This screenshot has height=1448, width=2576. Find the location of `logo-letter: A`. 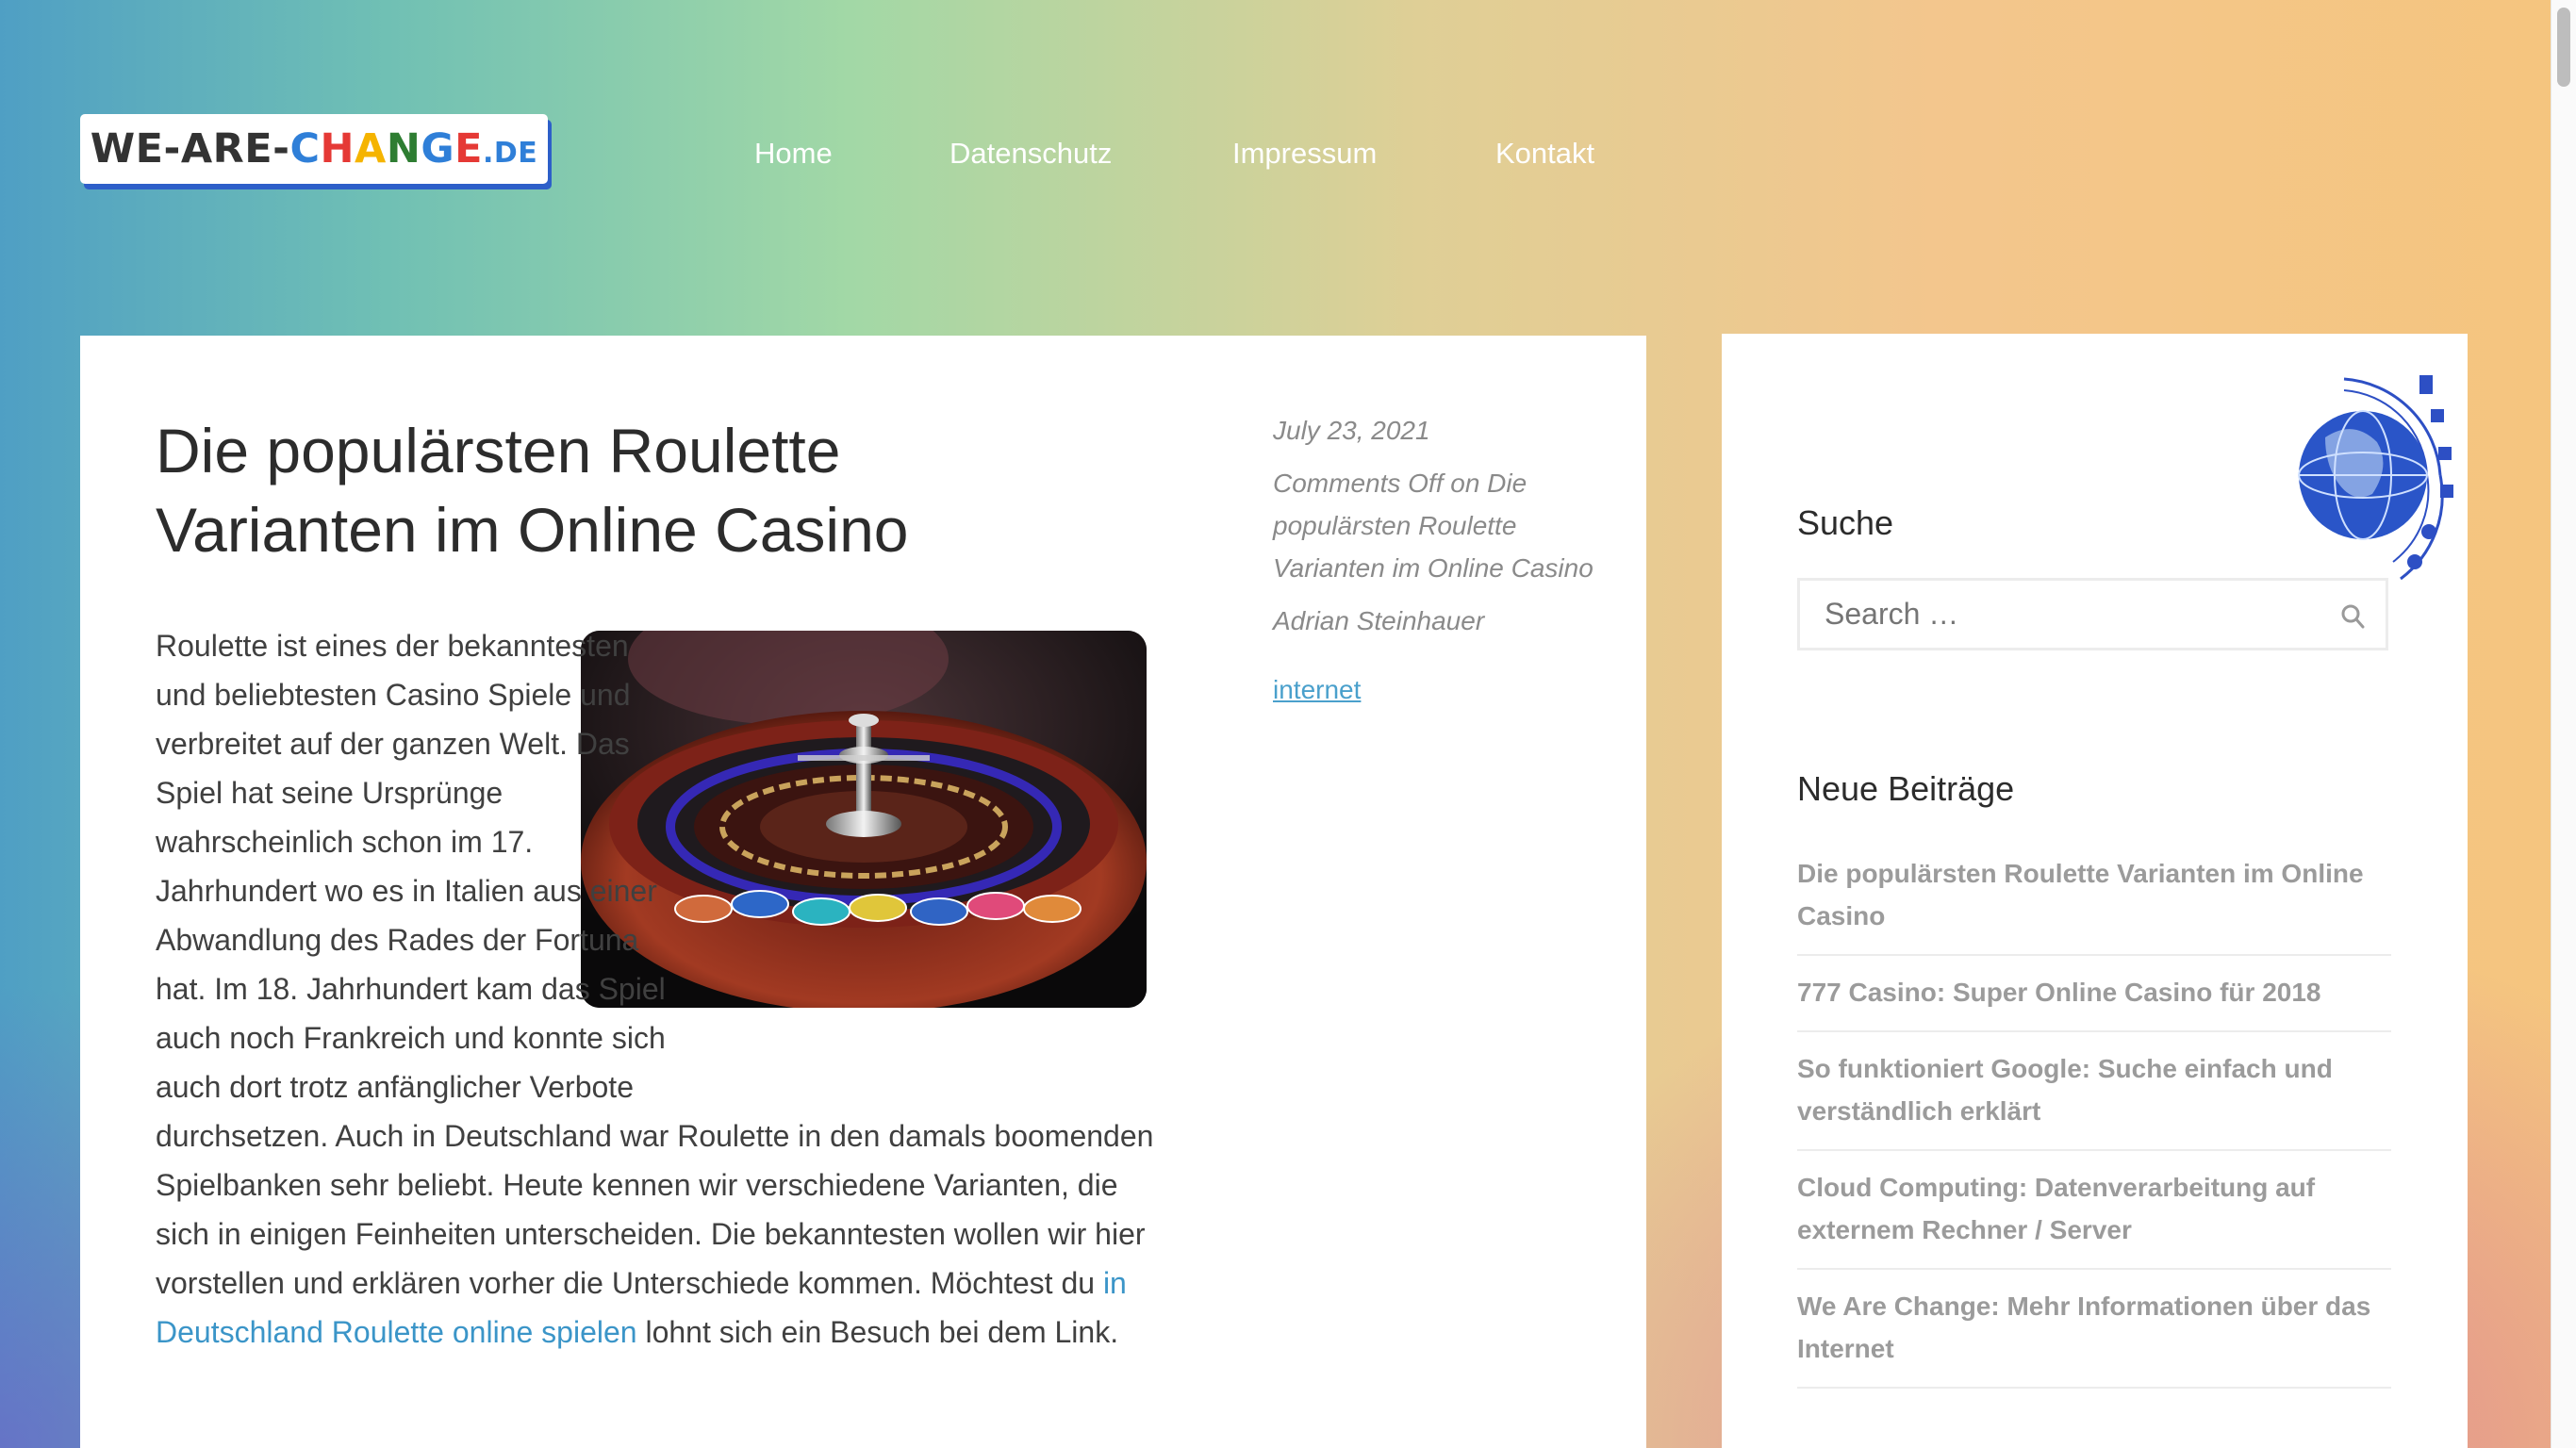

logo-letter: A is located at coordinates (371, 149).